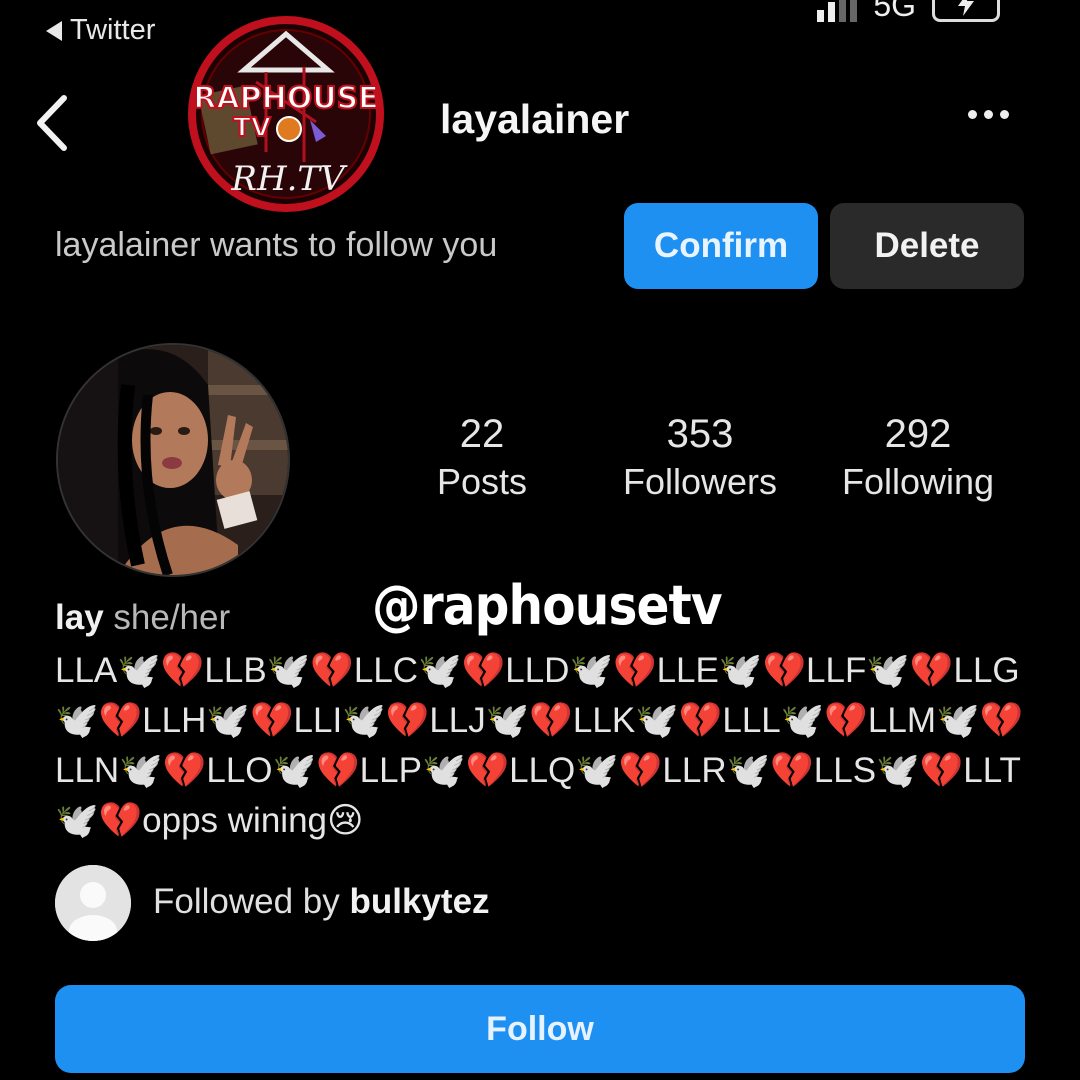  What do you see at coordinates (988, 114) in the screenshot?
I see `more-dots-icon` at bounding box center [988, 114].